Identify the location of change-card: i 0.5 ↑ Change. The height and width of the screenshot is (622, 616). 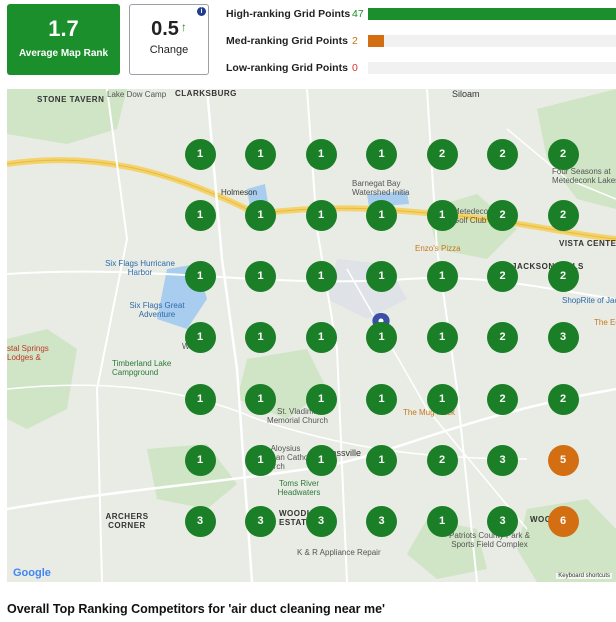
(169, 39).